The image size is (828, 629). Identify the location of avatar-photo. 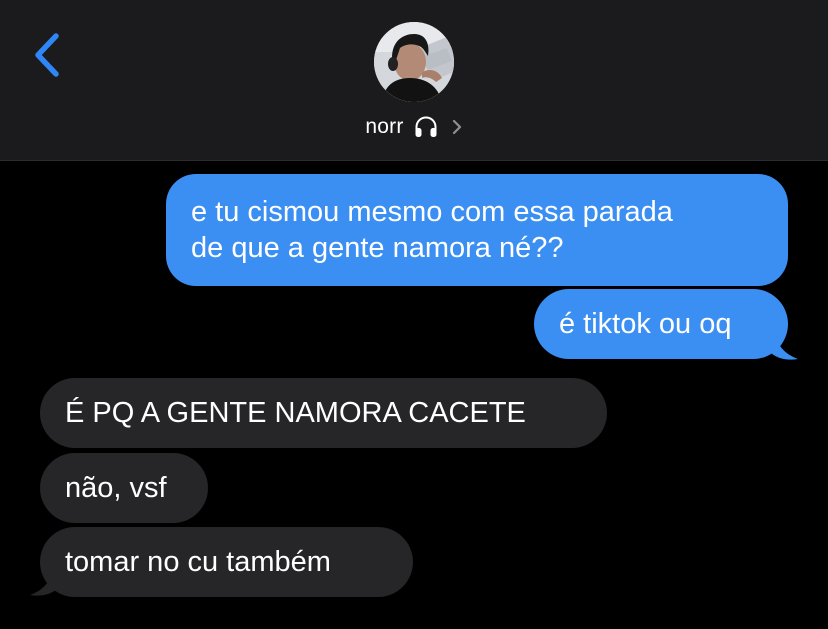
(414, 62).